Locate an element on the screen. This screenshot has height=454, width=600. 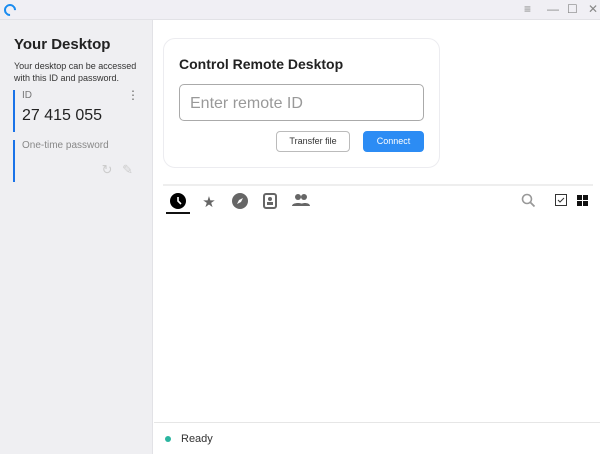
password-section: One-time password ↻ ✎ is located at coordinates (76, 161).